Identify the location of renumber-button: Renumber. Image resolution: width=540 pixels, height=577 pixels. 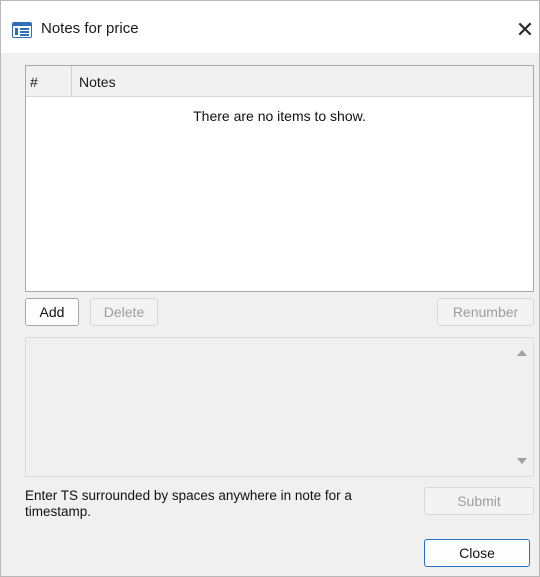
(485, 312).